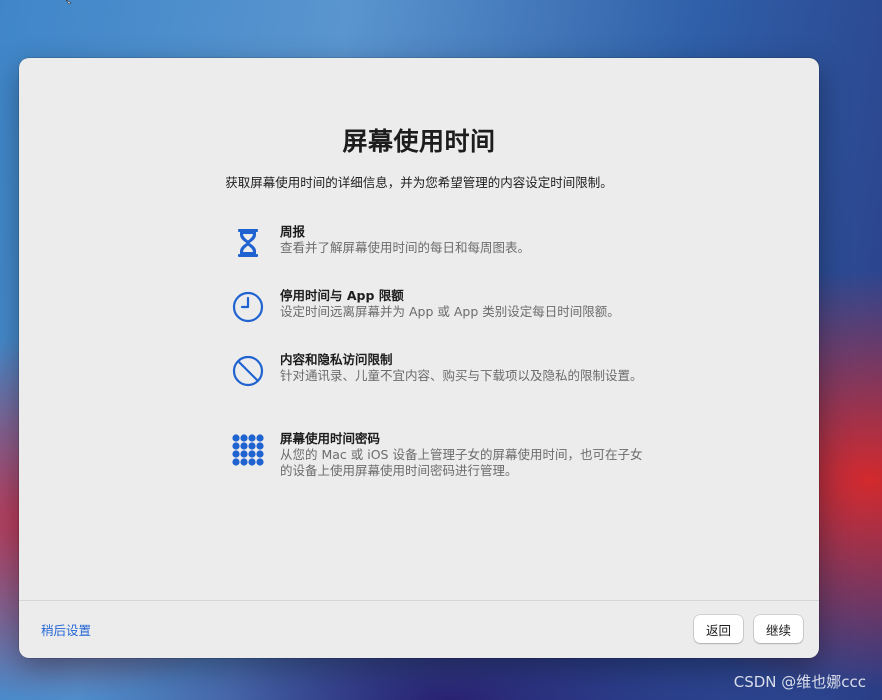  I want to click on dialog-subtitle: 获取屏幕使用时间的详细信息，并为您希望管理的内容设定时间限制。, so click(419, 182).